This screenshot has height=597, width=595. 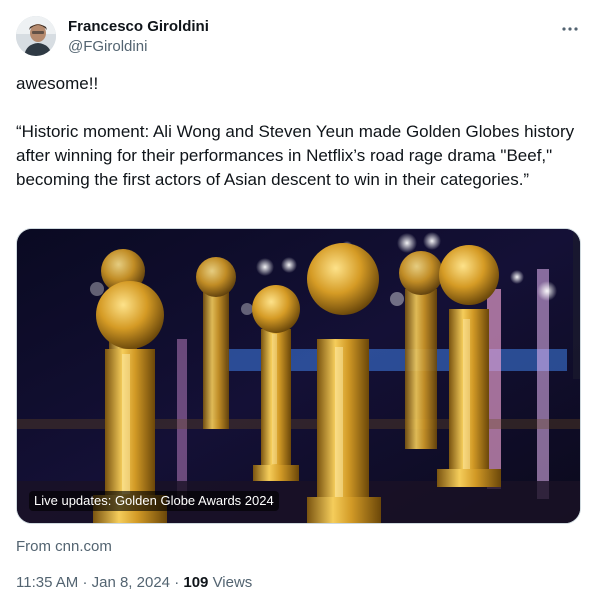 I want to click on views-count: 109, so click(x=196, y=582).